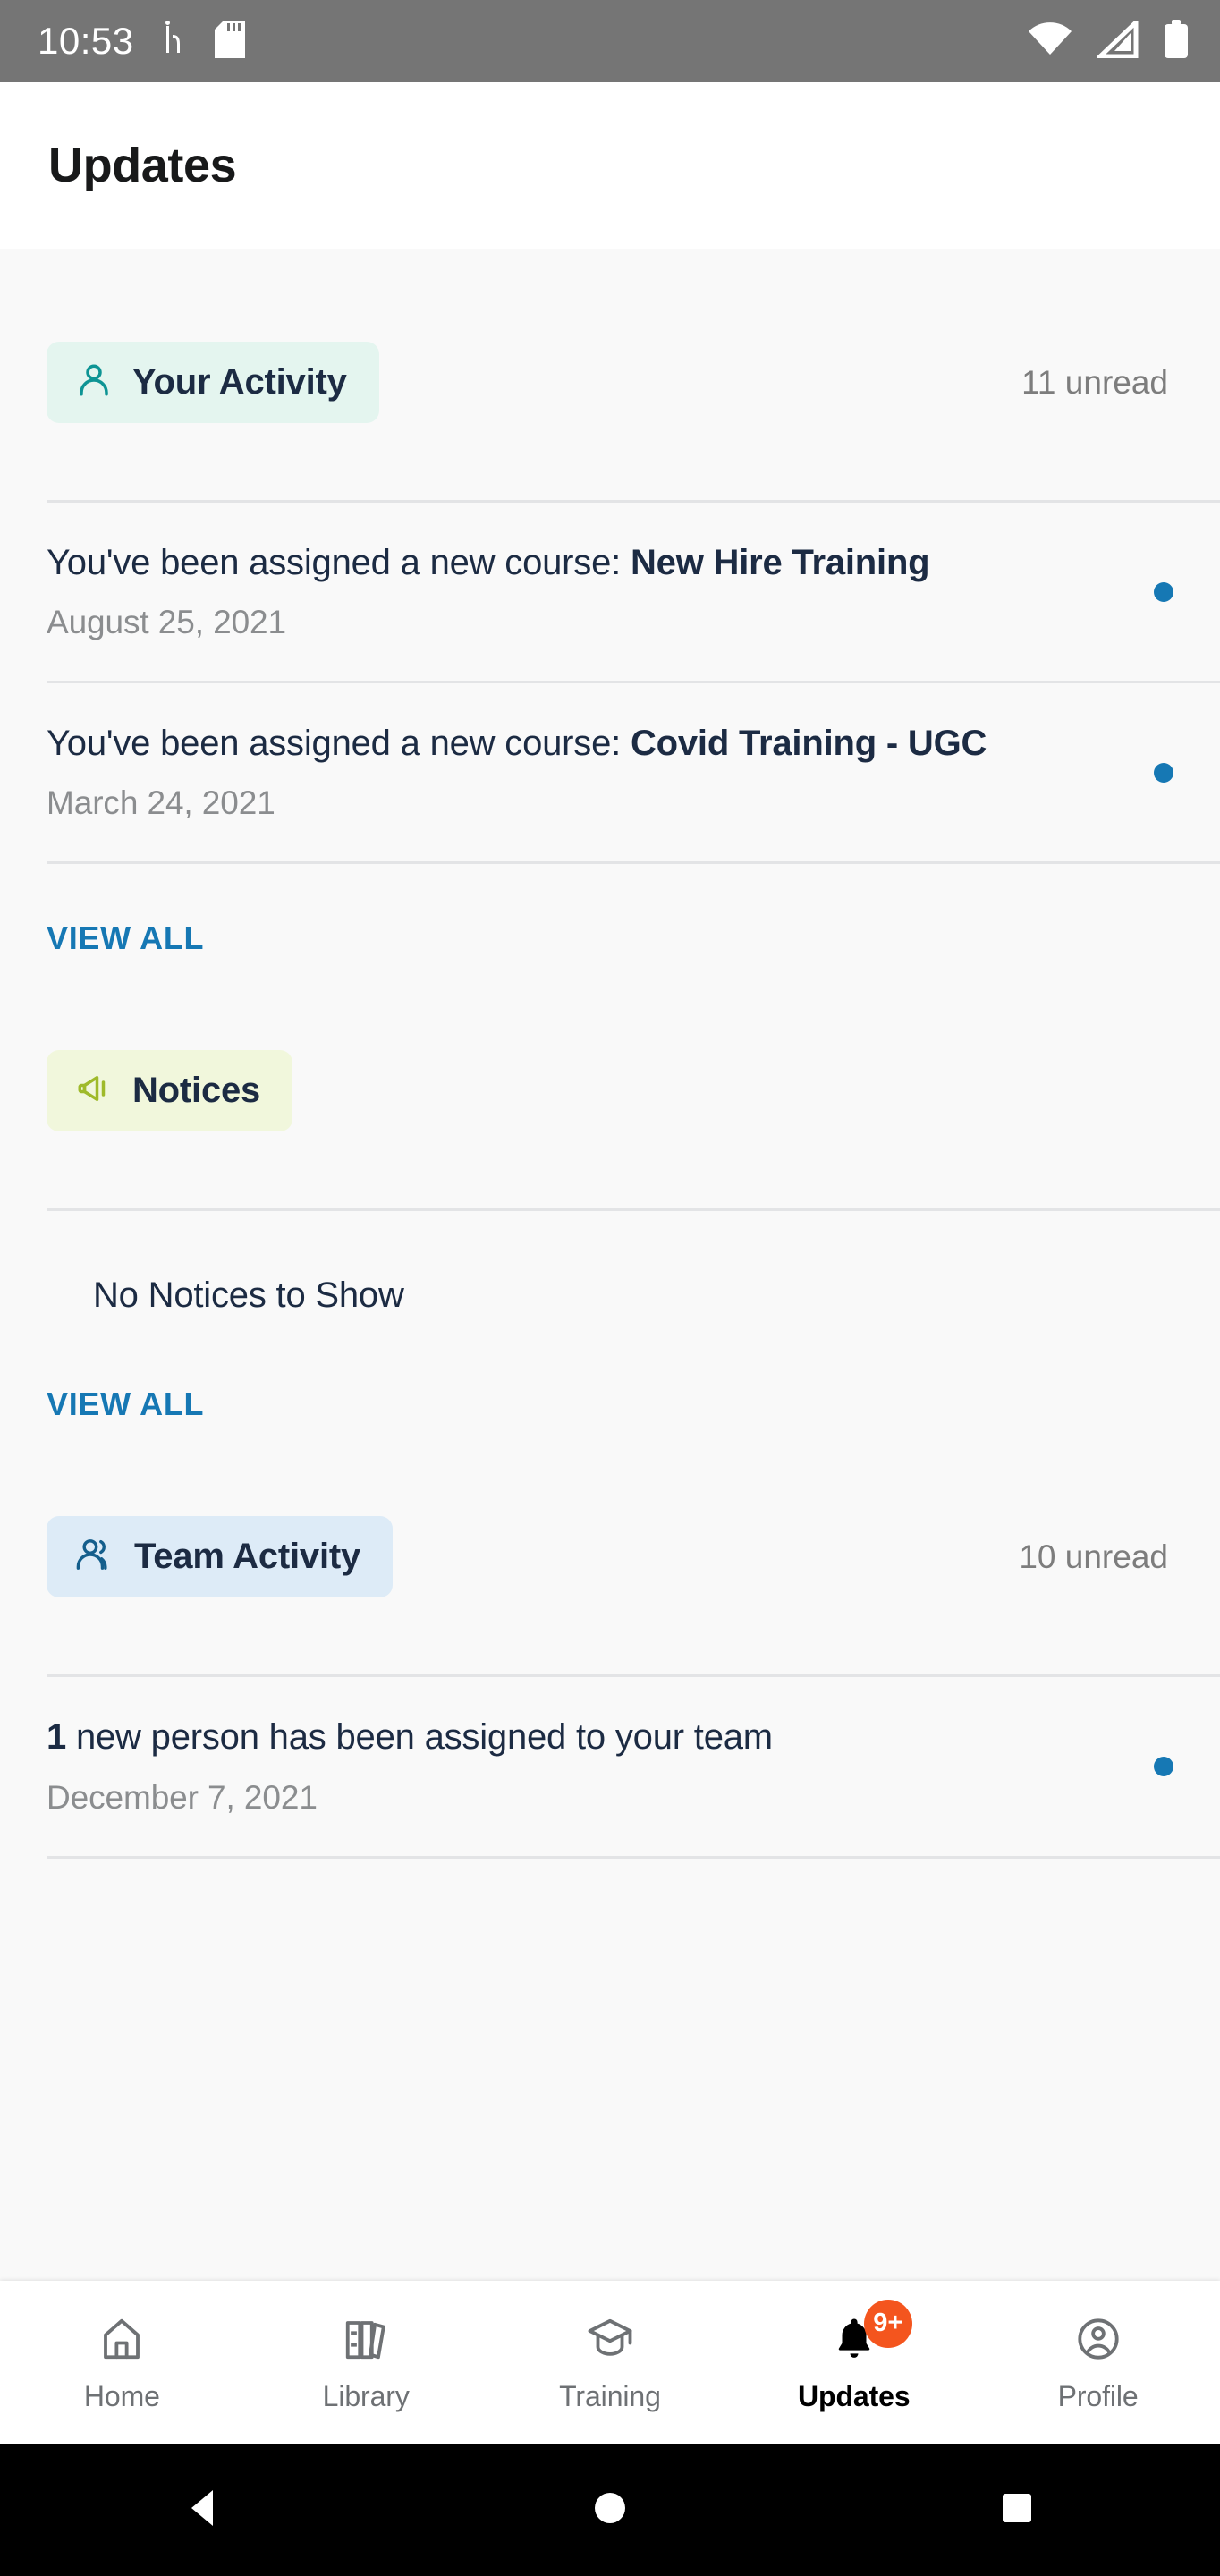 This screenshot has height=2576, width=1220. What do you see at coordinates (167, 622) in the screenshot?
I see `notification-date: August 25, 2021` at bounding box center [167, 622].